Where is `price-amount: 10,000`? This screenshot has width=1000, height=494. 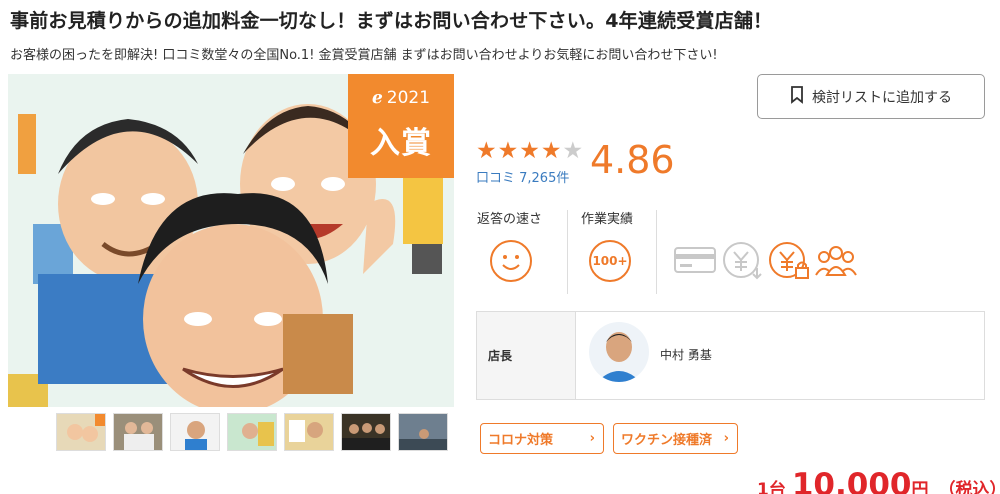
price-amount: 10,000 is located at coordinates (851, 480).